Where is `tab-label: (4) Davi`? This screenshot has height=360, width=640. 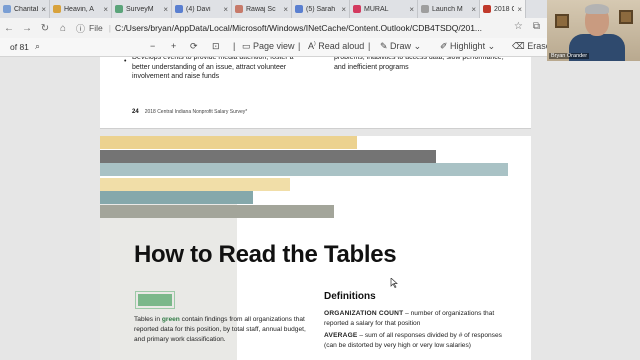 tab-label: (4) Davi is located at coordinates (198, 9).